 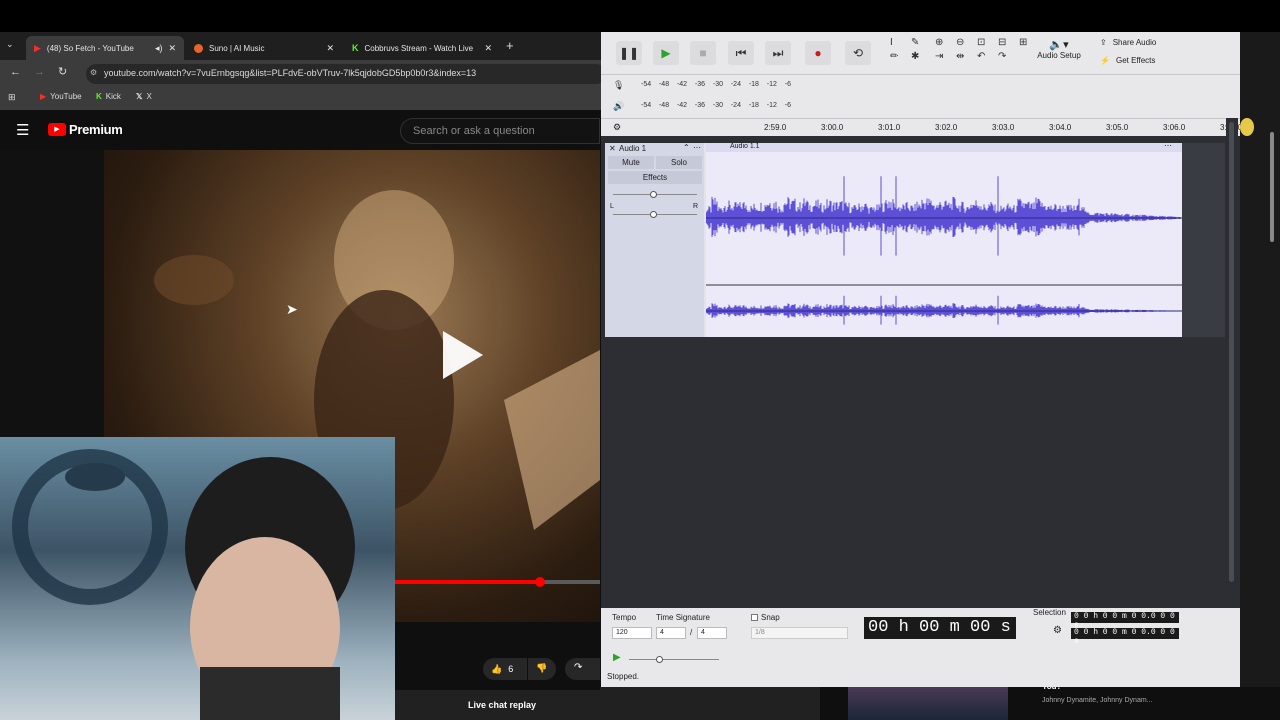 I want to click on effects-button: Effects, so click(x=655, y=177).